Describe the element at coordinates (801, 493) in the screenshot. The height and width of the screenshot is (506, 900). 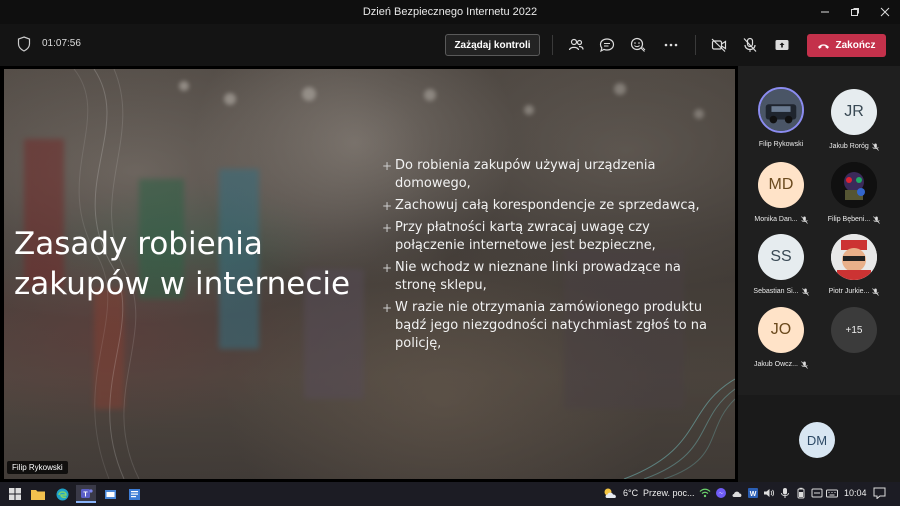
I see `battery-icon` at that location.